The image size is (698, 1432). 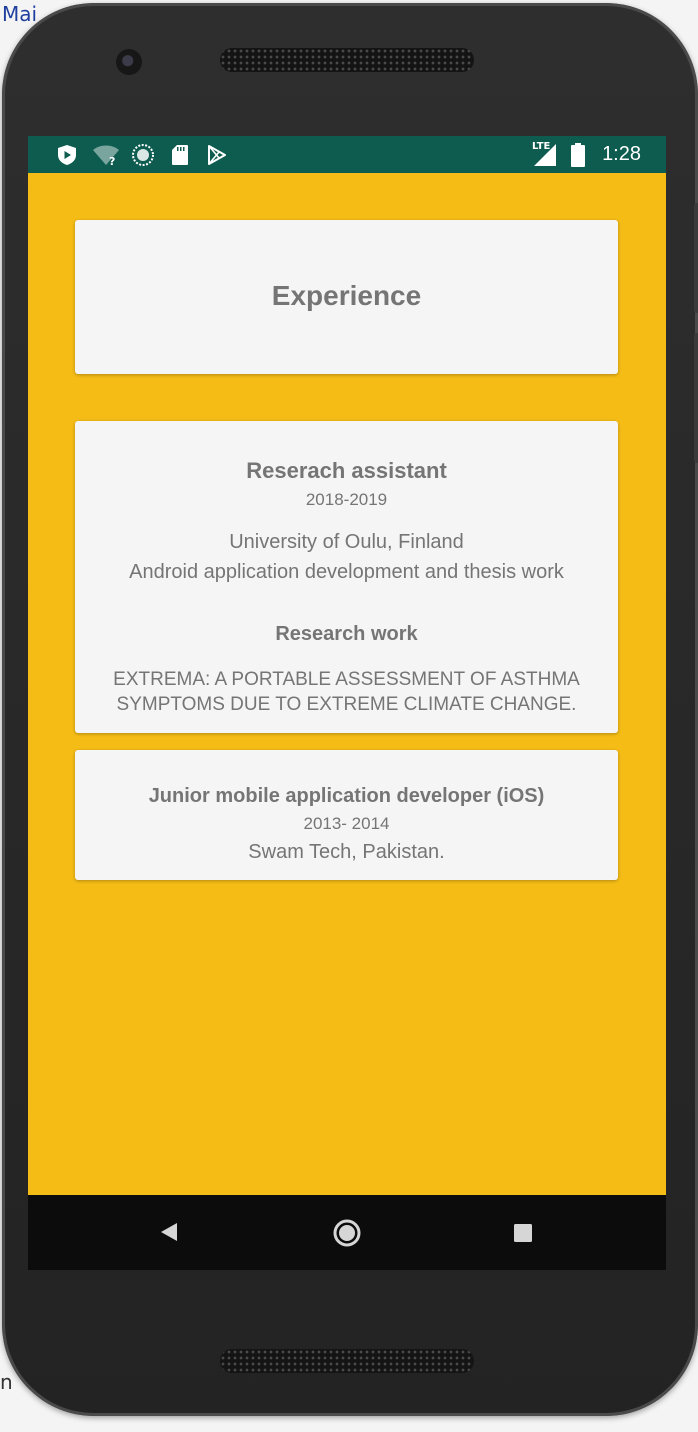 What do you see at coordinates (621, 154) in the screenshot?
I see `status-time: 1:28` at bounding box center [621, 154].